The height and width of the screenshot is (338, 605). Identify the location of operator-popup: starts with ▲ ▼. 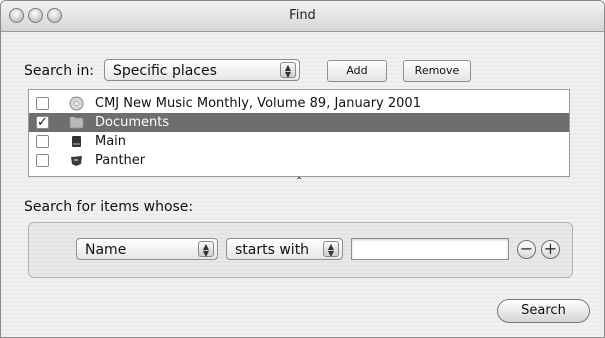
(284, 249).